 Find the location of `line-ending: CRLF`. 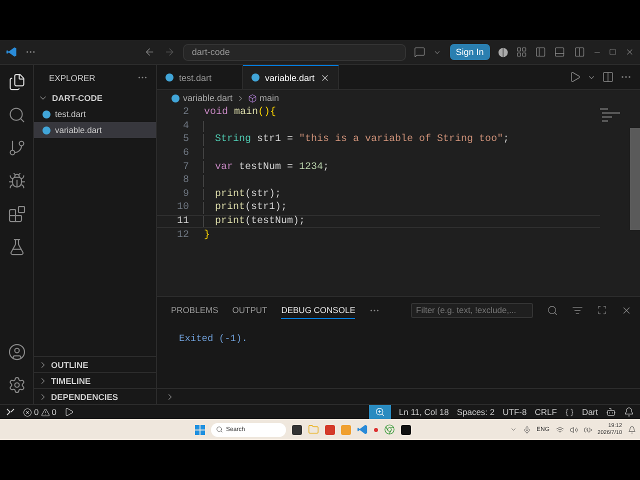

line-ending: CRLF is located at coordinates (545, 412).